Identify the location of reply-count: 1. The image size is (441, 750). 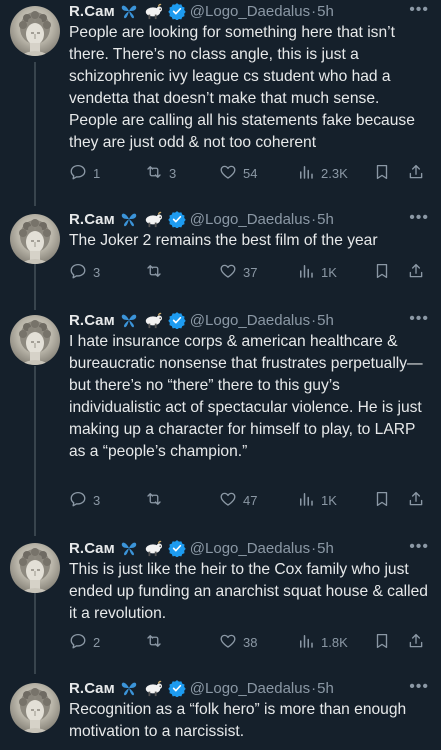
(97, 173).